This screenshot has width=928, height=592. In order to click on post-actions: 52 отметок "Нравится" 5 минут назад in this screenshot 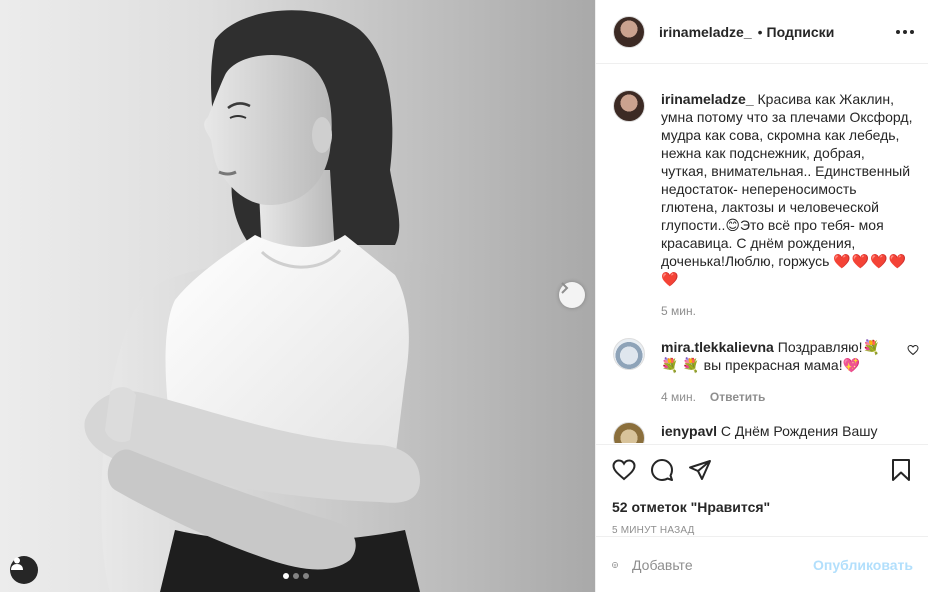, I will do `click(762, 490)`.